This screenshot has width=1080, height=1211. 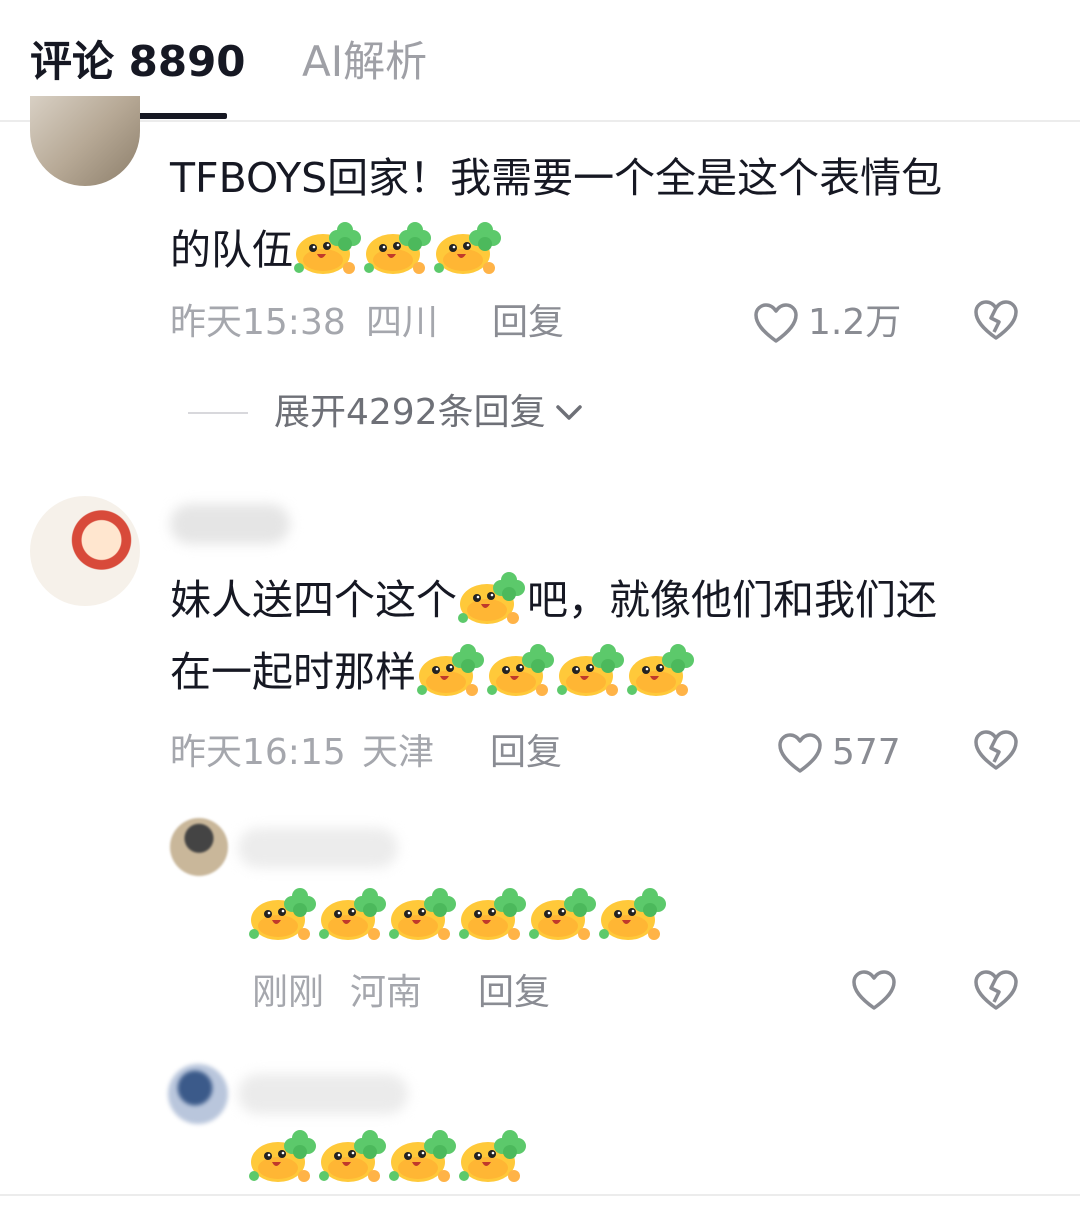 I want to click on expand-replies: 展开4292条回复, so click(x=386, y=413).